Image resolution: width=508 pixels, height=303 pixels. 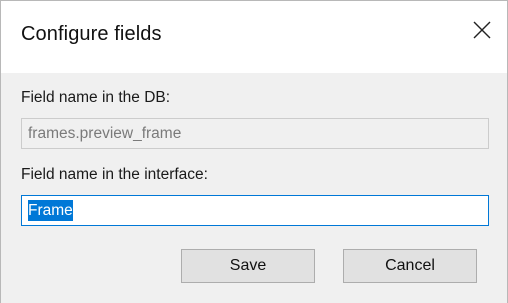 What do you see at coordinates (114, 174) in the screenshot?
I see `interface-field-label: Field name in the interface:` at bounding box center [114, 174].